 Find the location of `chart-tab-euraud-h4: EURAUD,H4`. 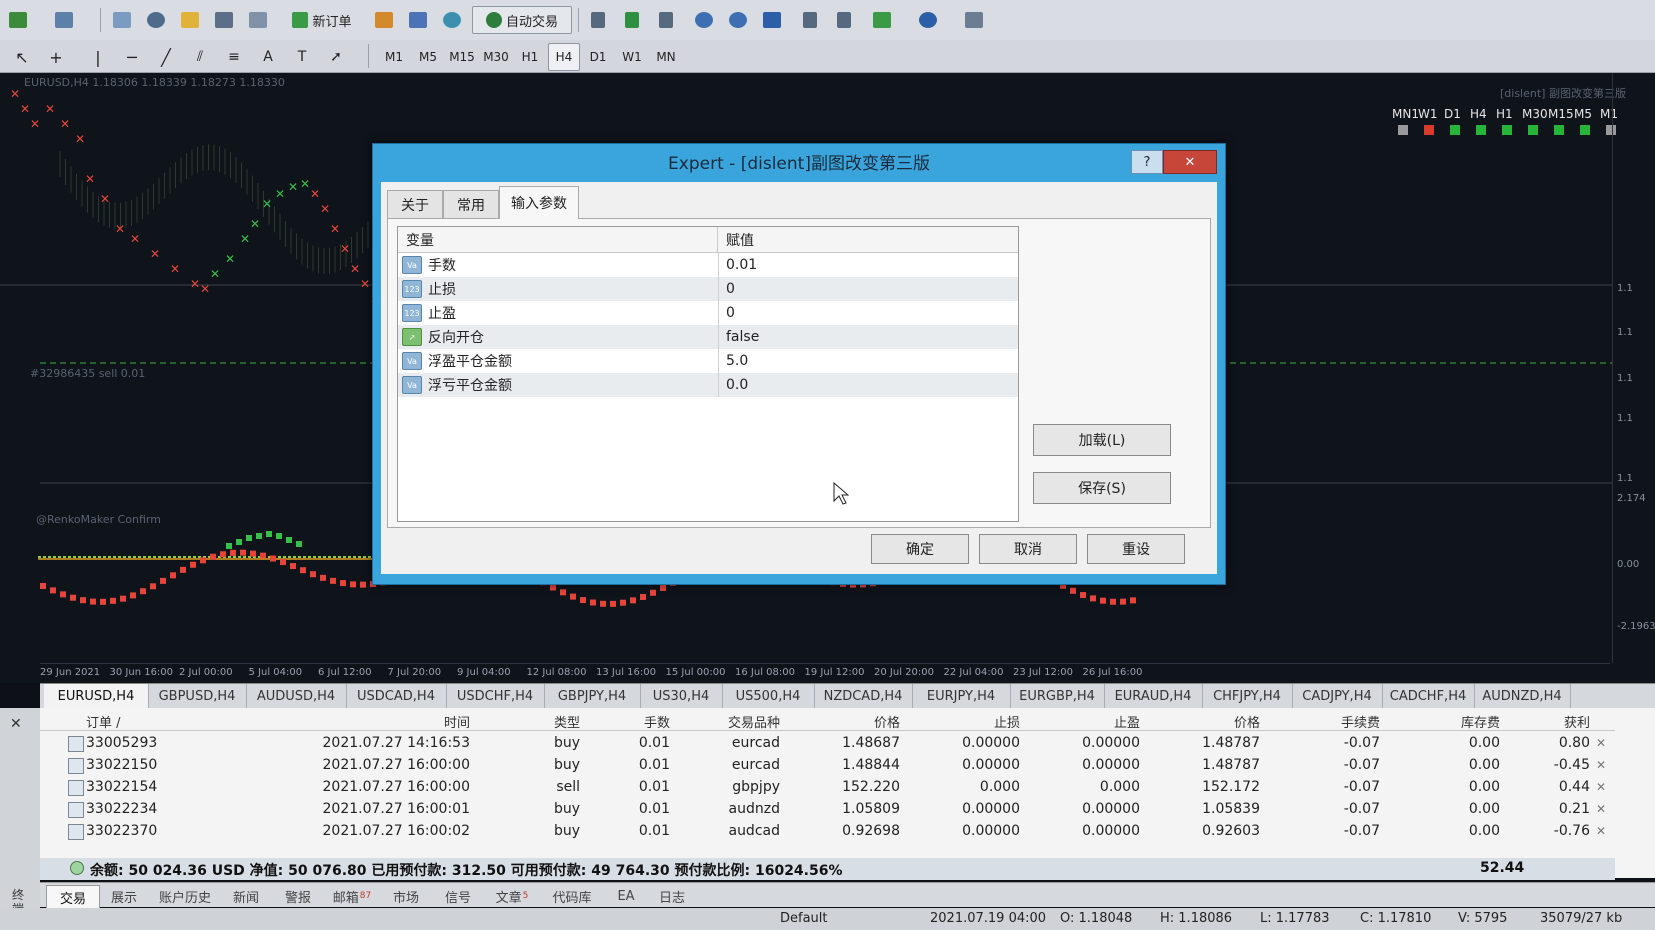

chart-tab-euraud-h4: EURAUD,H4 is located at coordinates (1153, 696).